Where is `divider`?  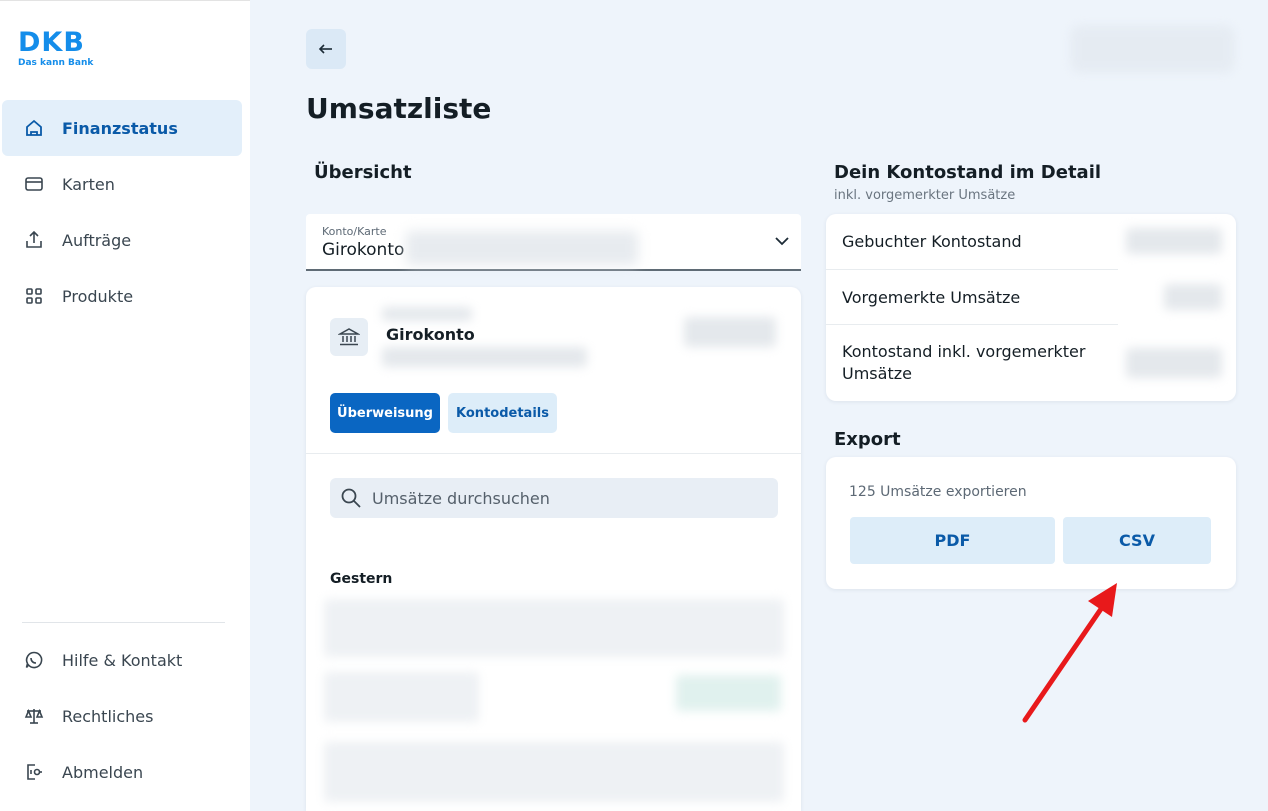 divider is located at coordinates (553, 453).